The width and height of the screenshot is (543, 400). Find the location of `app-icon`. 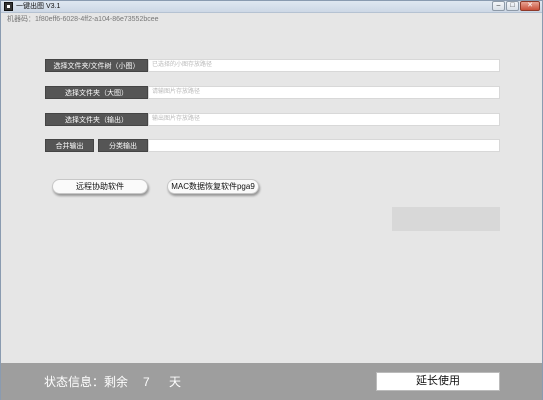

app-icon is located at coordinates (8, 6).